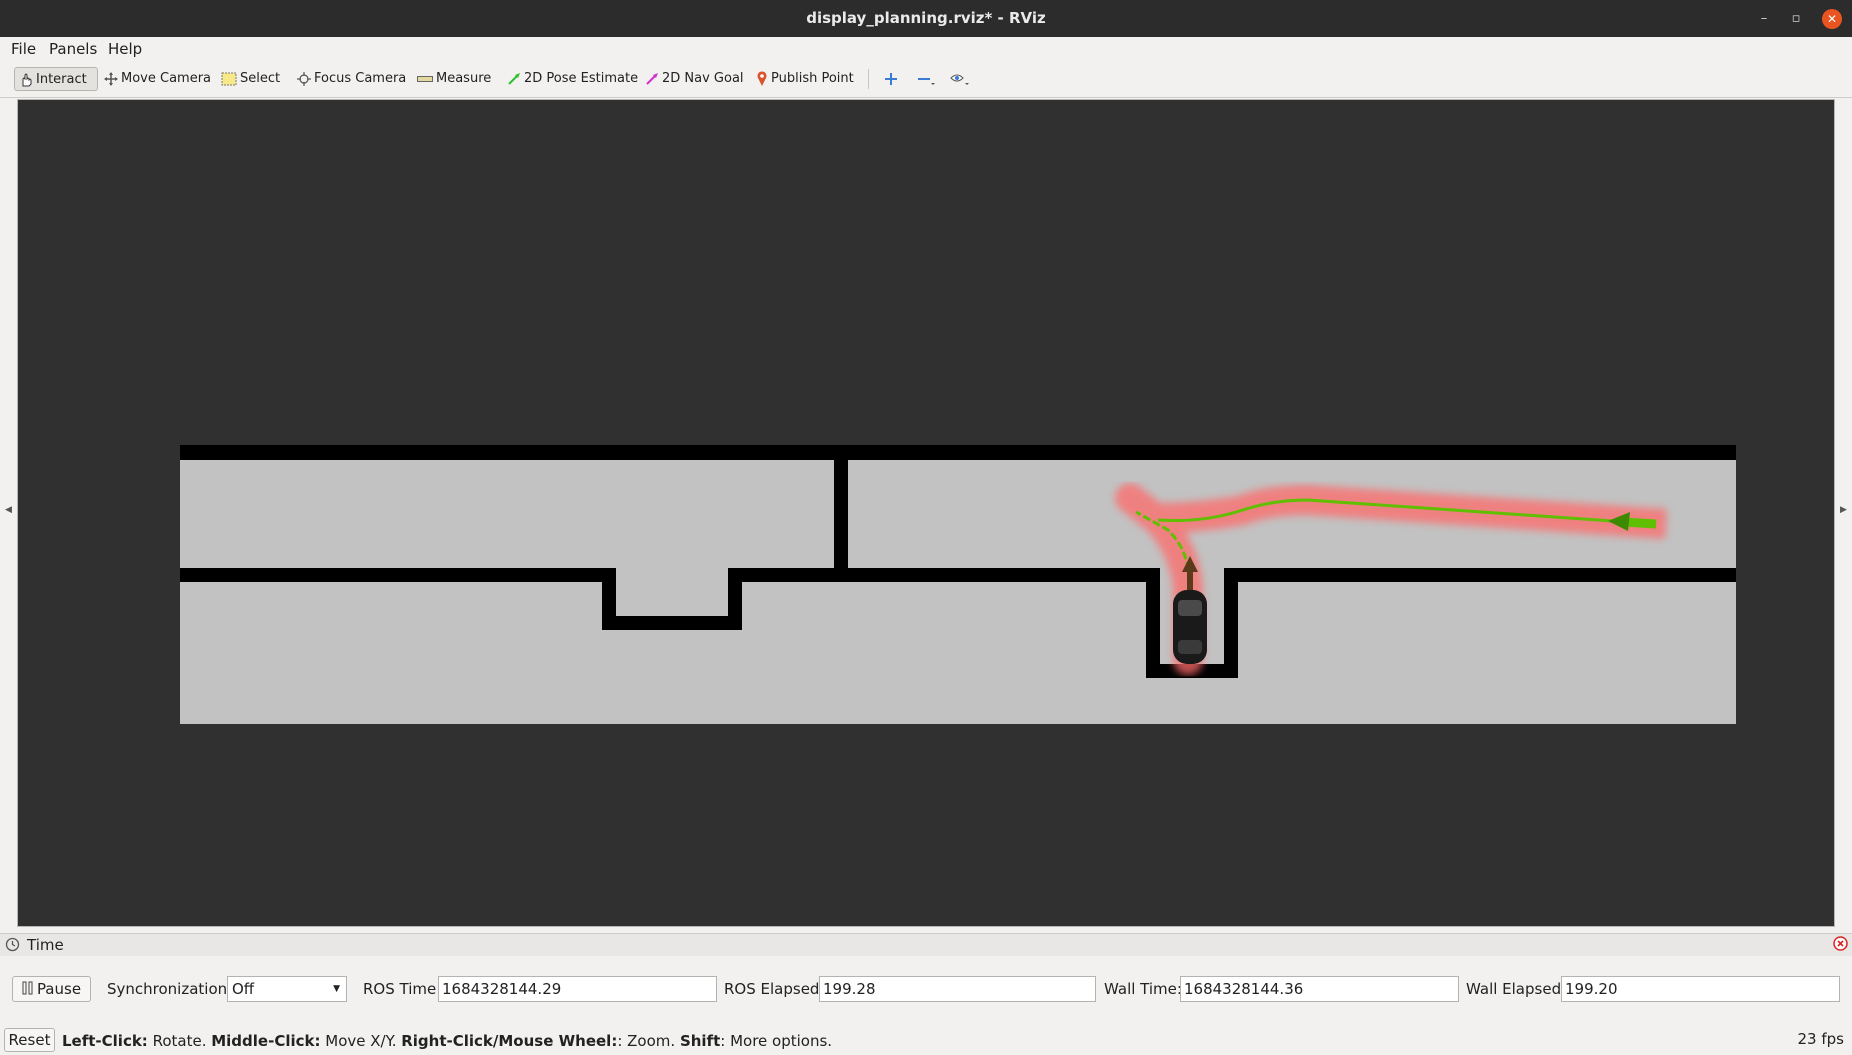  I want to click on ros-time-label: ROS Time:, so click(402, 989).